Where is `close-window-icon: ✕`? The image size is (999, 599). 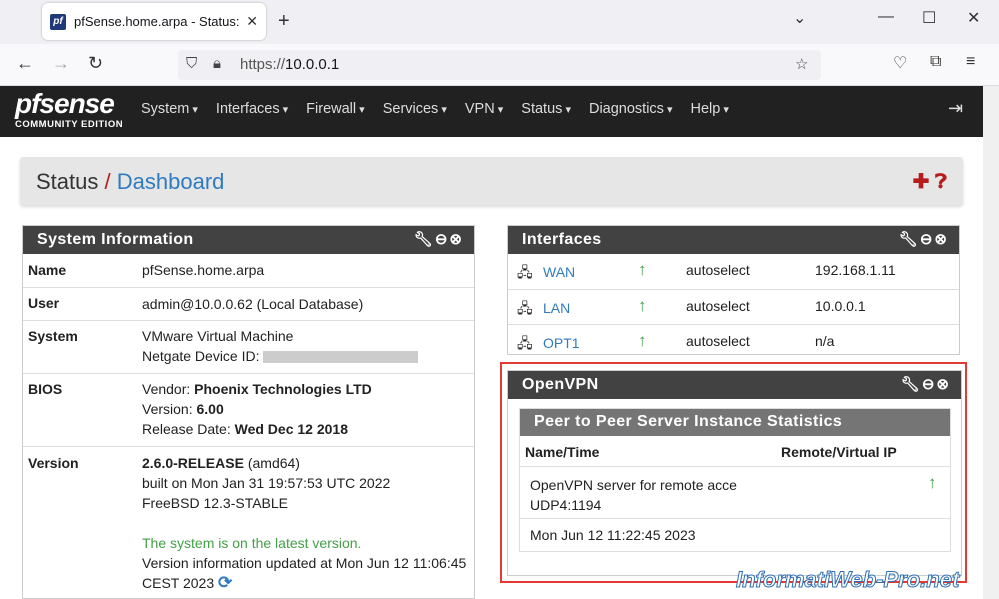
close-window-icon: ✕ is located at coordinates (973, 18).